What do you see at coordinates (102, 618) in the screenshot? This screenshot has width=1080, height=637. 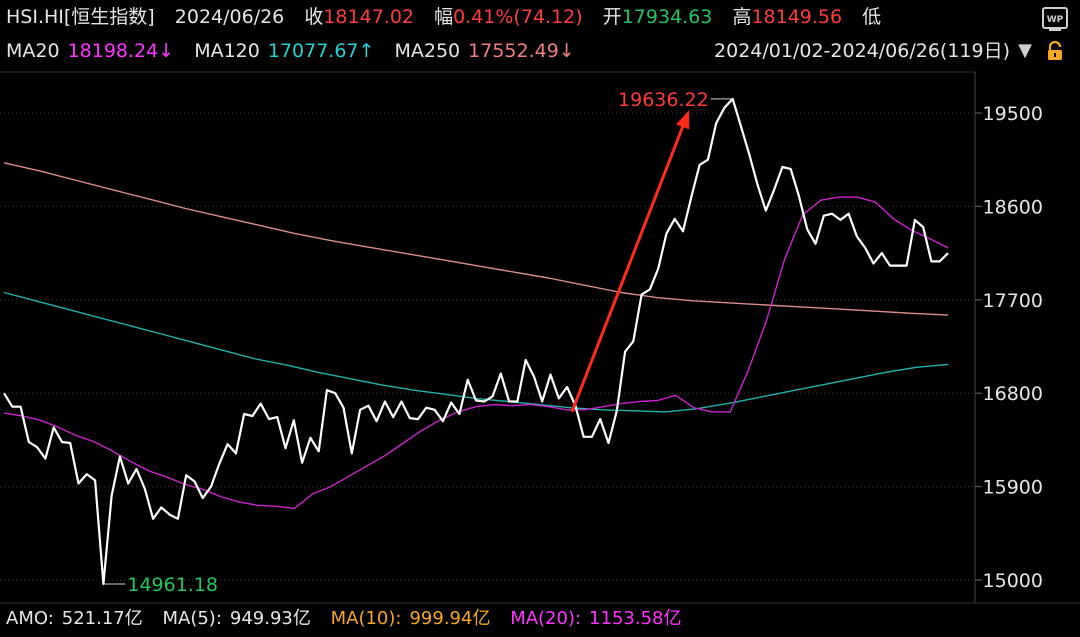 I see `amo-value: 521.17亿` at bounding box center [102, 618].